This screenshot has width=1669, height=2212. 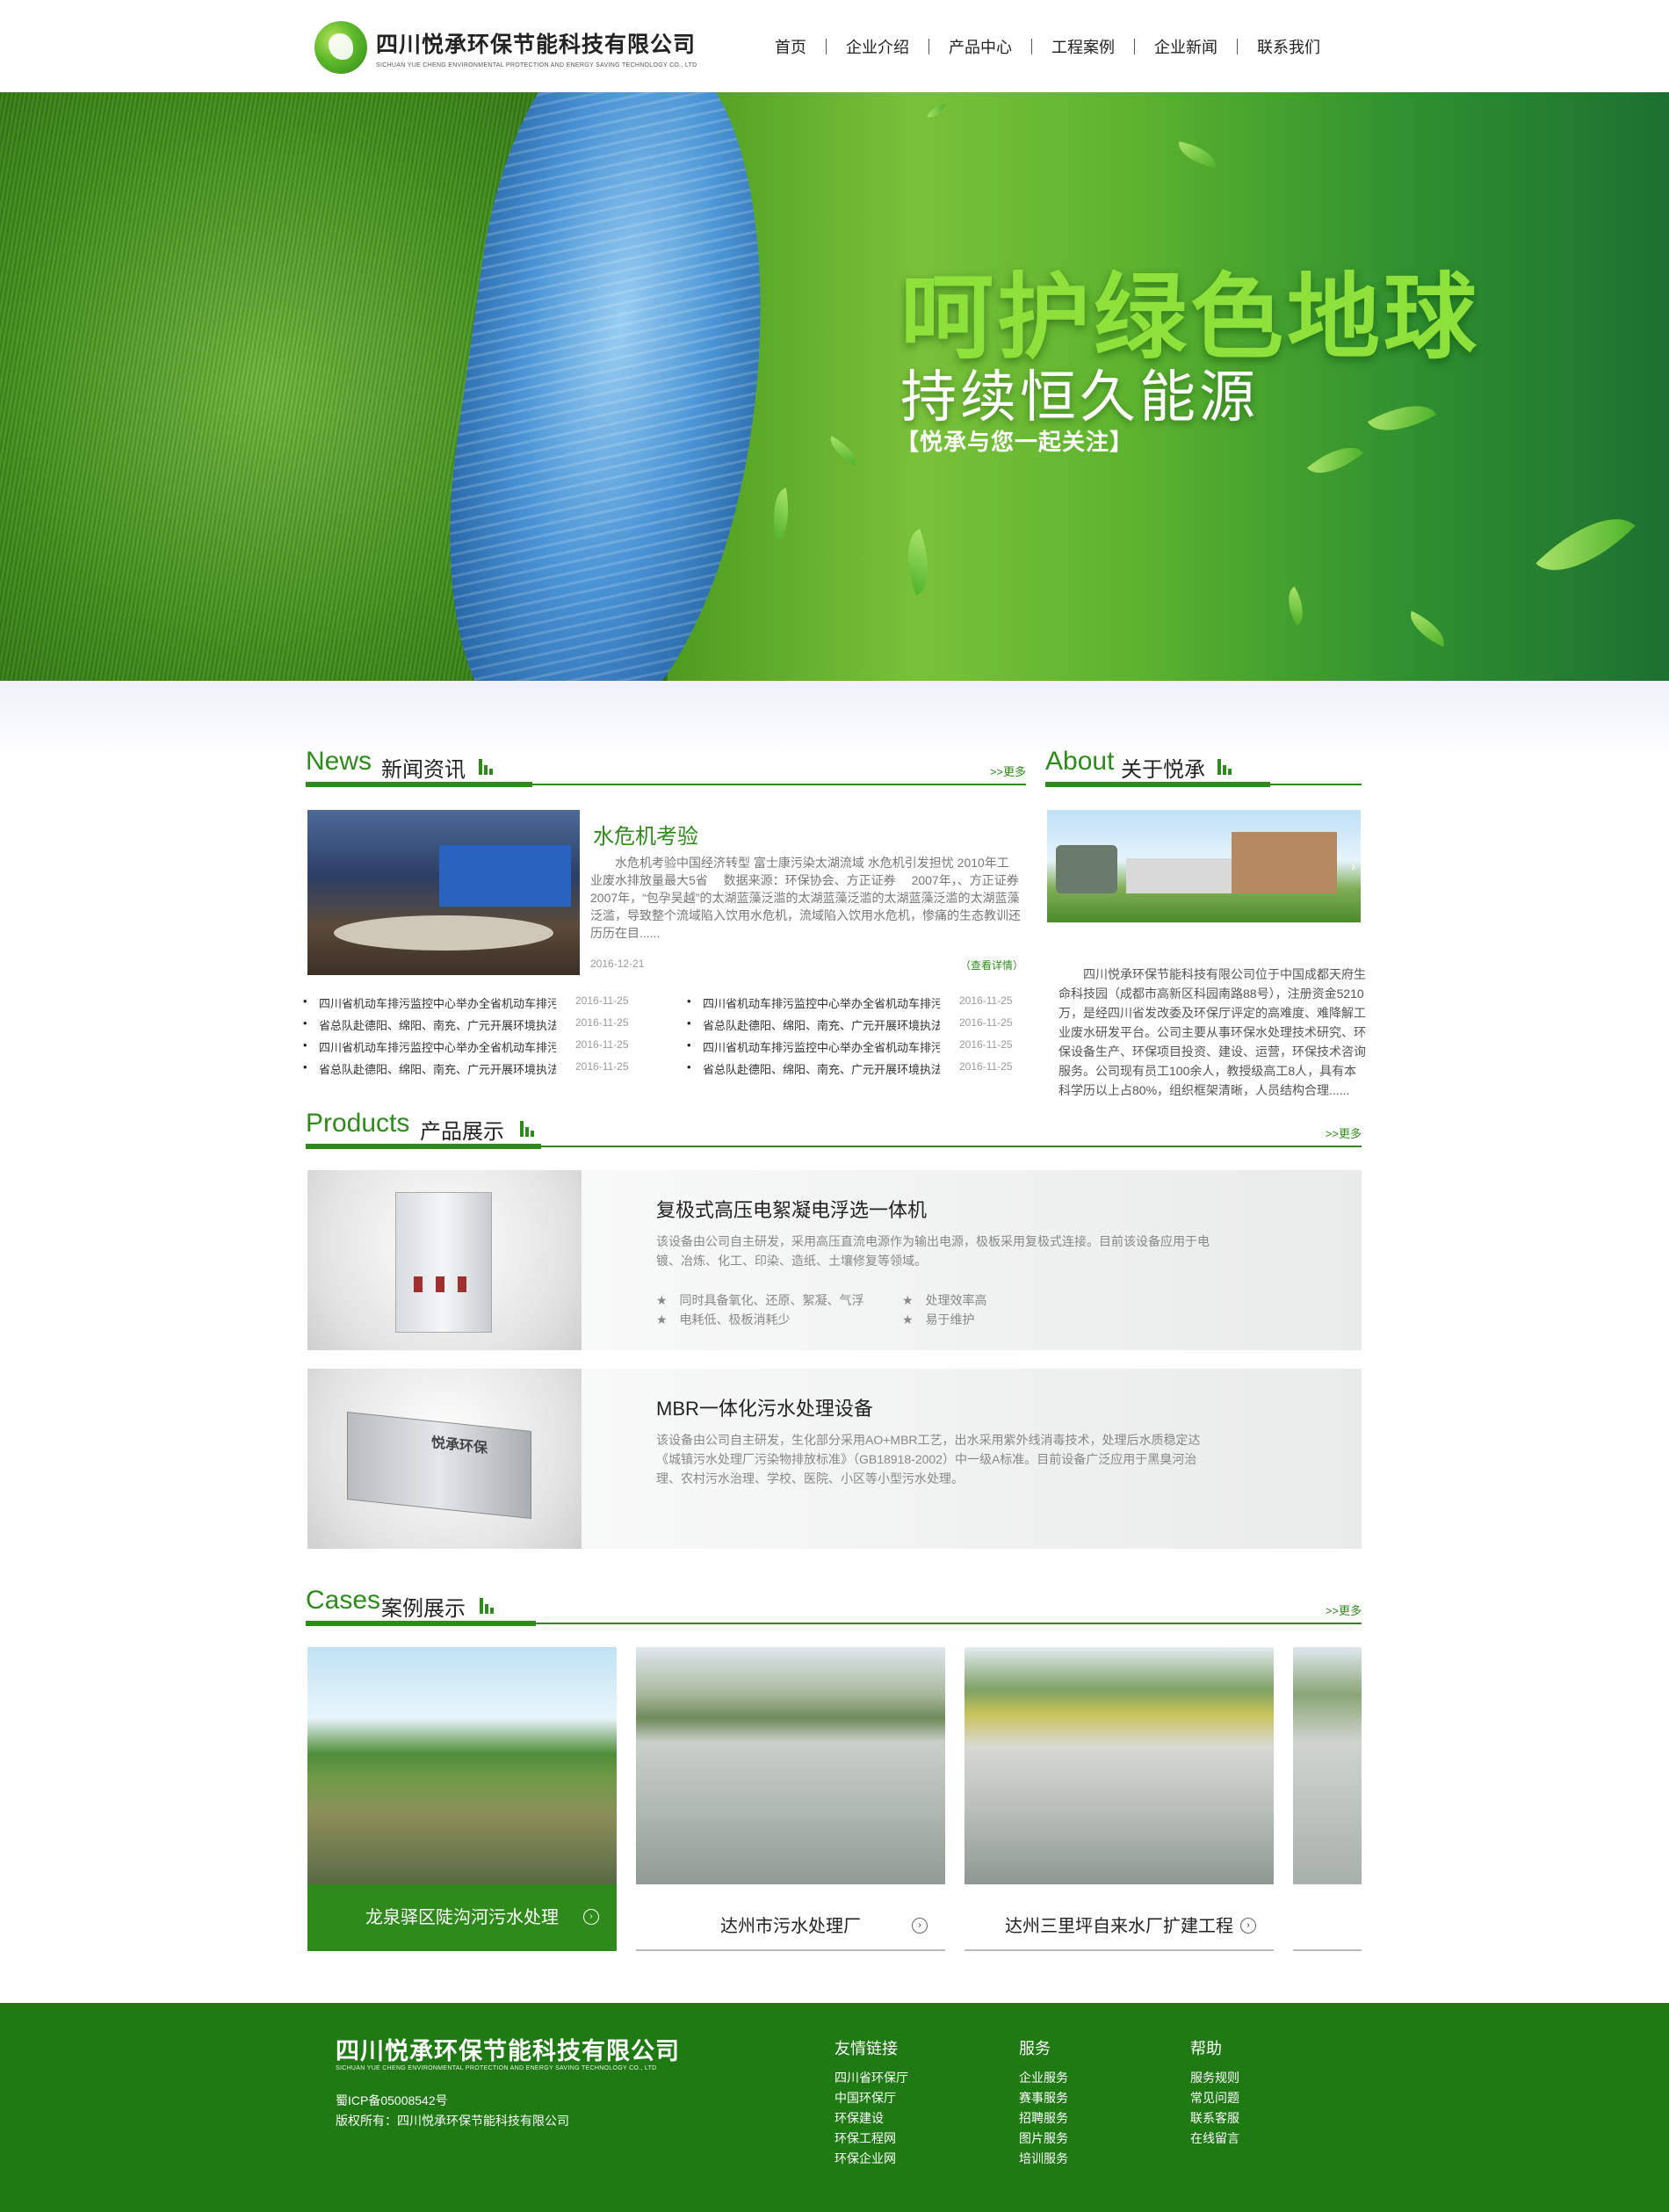 What do you see at coordinates (792, 1210) in the screenshot?
I see `product-name: 复极式高压电絮凝电浮选一体机` at bounding box center [792, 1210].